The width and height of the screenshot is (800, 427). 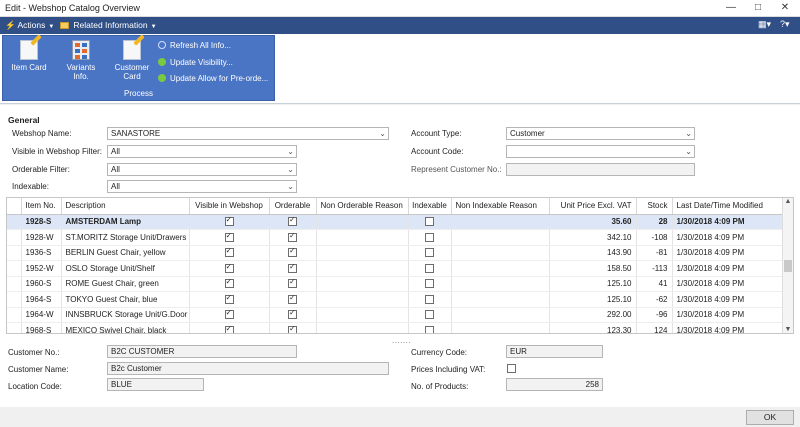 What do you see at coordinates (125, 268) in the screenshot?
I see `description-cell: OSLO Storage Unit/Shelf` at bounding box center [125, 268].